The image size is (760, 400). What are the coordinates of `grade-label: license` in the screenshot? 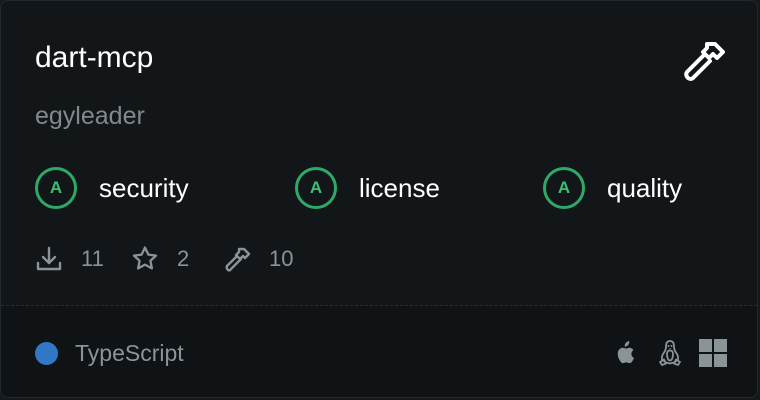 It's located at (399, 187).